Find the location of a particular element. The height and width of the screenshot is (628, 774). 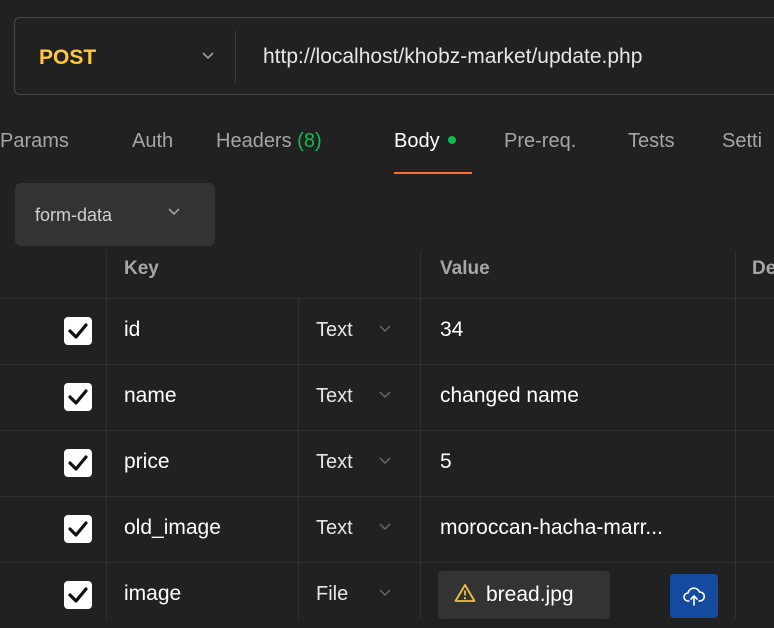

divider is located at coordinates (235, 57).